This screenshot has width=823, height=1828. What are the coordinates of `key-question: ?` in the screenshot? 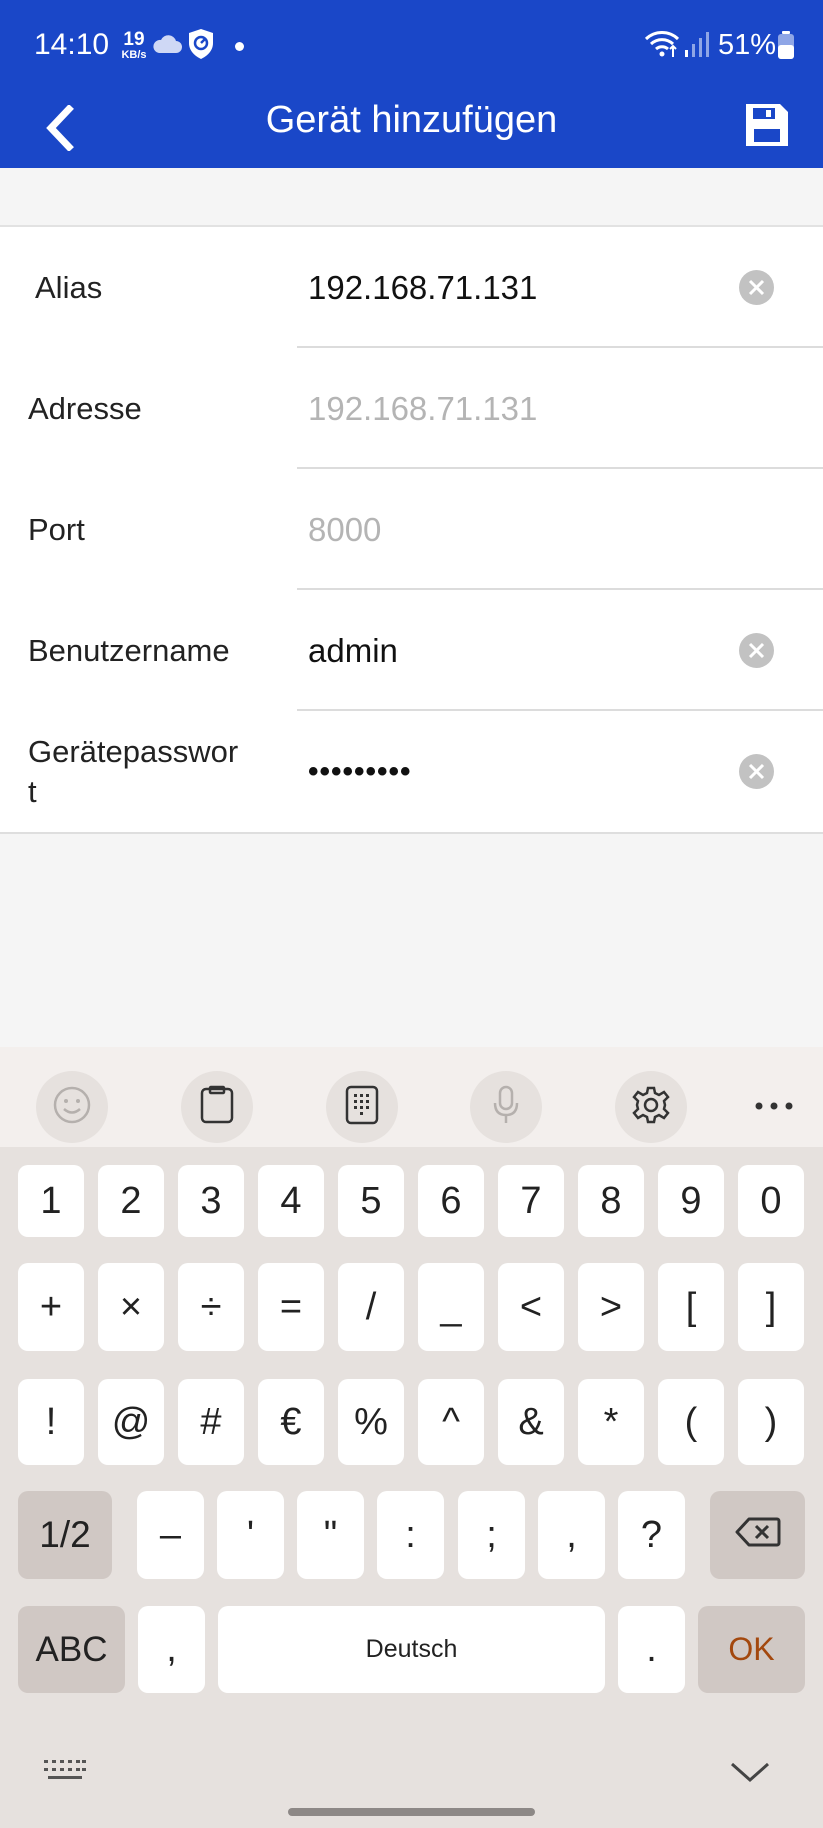 It's located at (651, 1535).